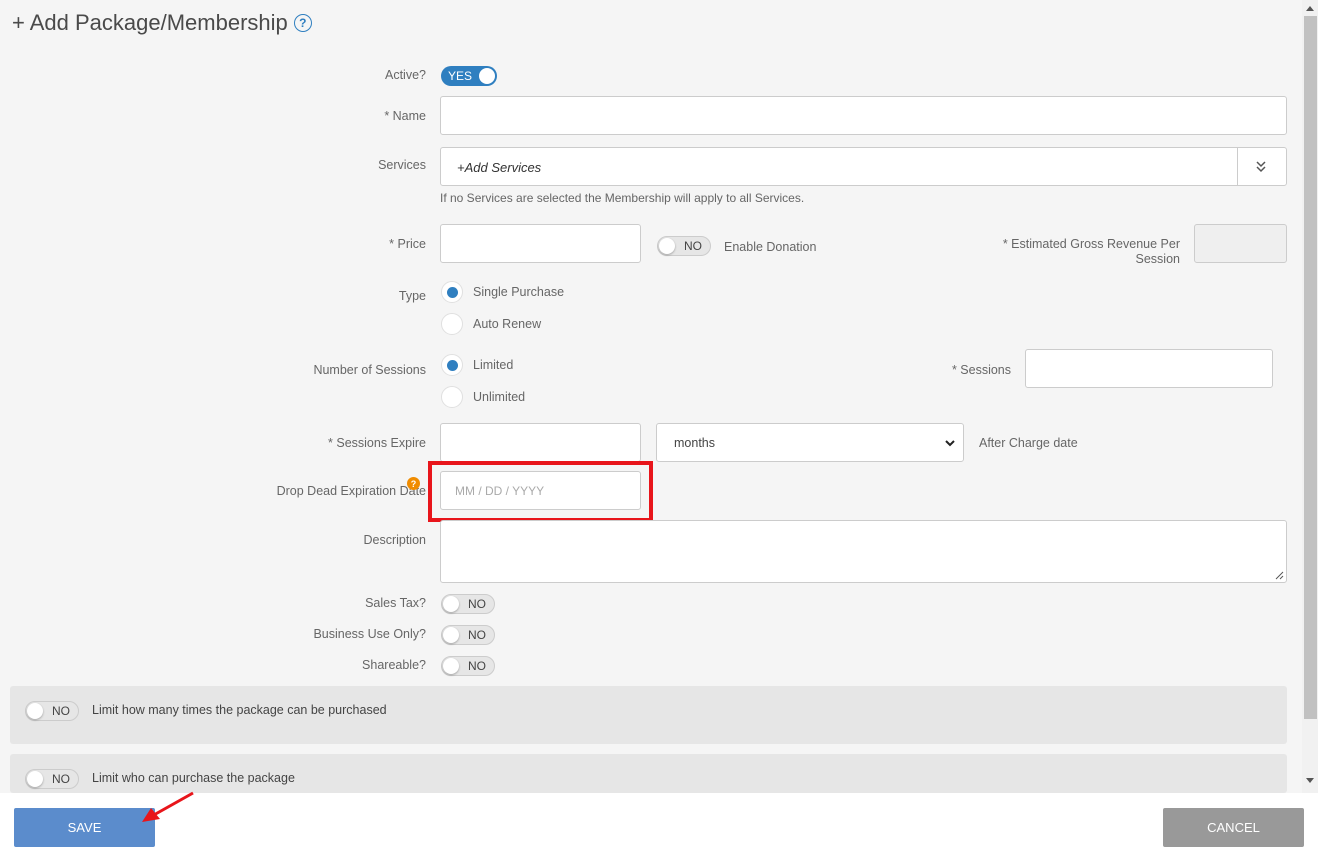 The image size is (1318, 858). Describe the element at coordinates (499, 397) in the screenshot. I see `sessions-unlimited-label: Unlimited` at that location.